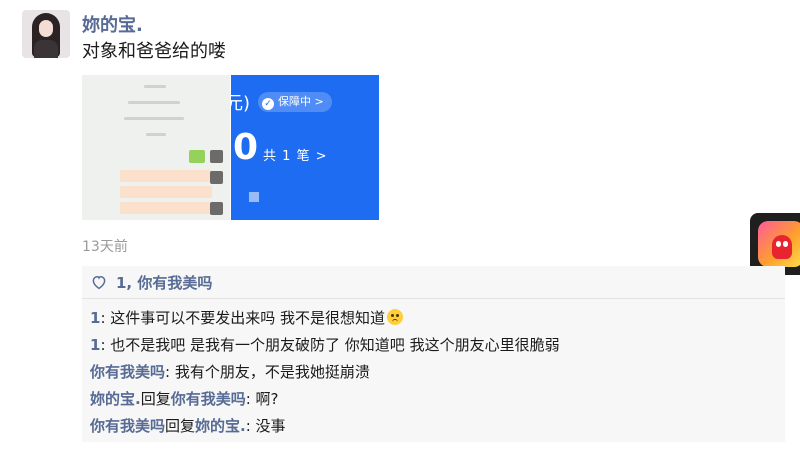 The image size is (800, 456). Describe the element at coordinates (115, 399) in the screenshot. I see `comment-author: 妳的宝.` at that location.